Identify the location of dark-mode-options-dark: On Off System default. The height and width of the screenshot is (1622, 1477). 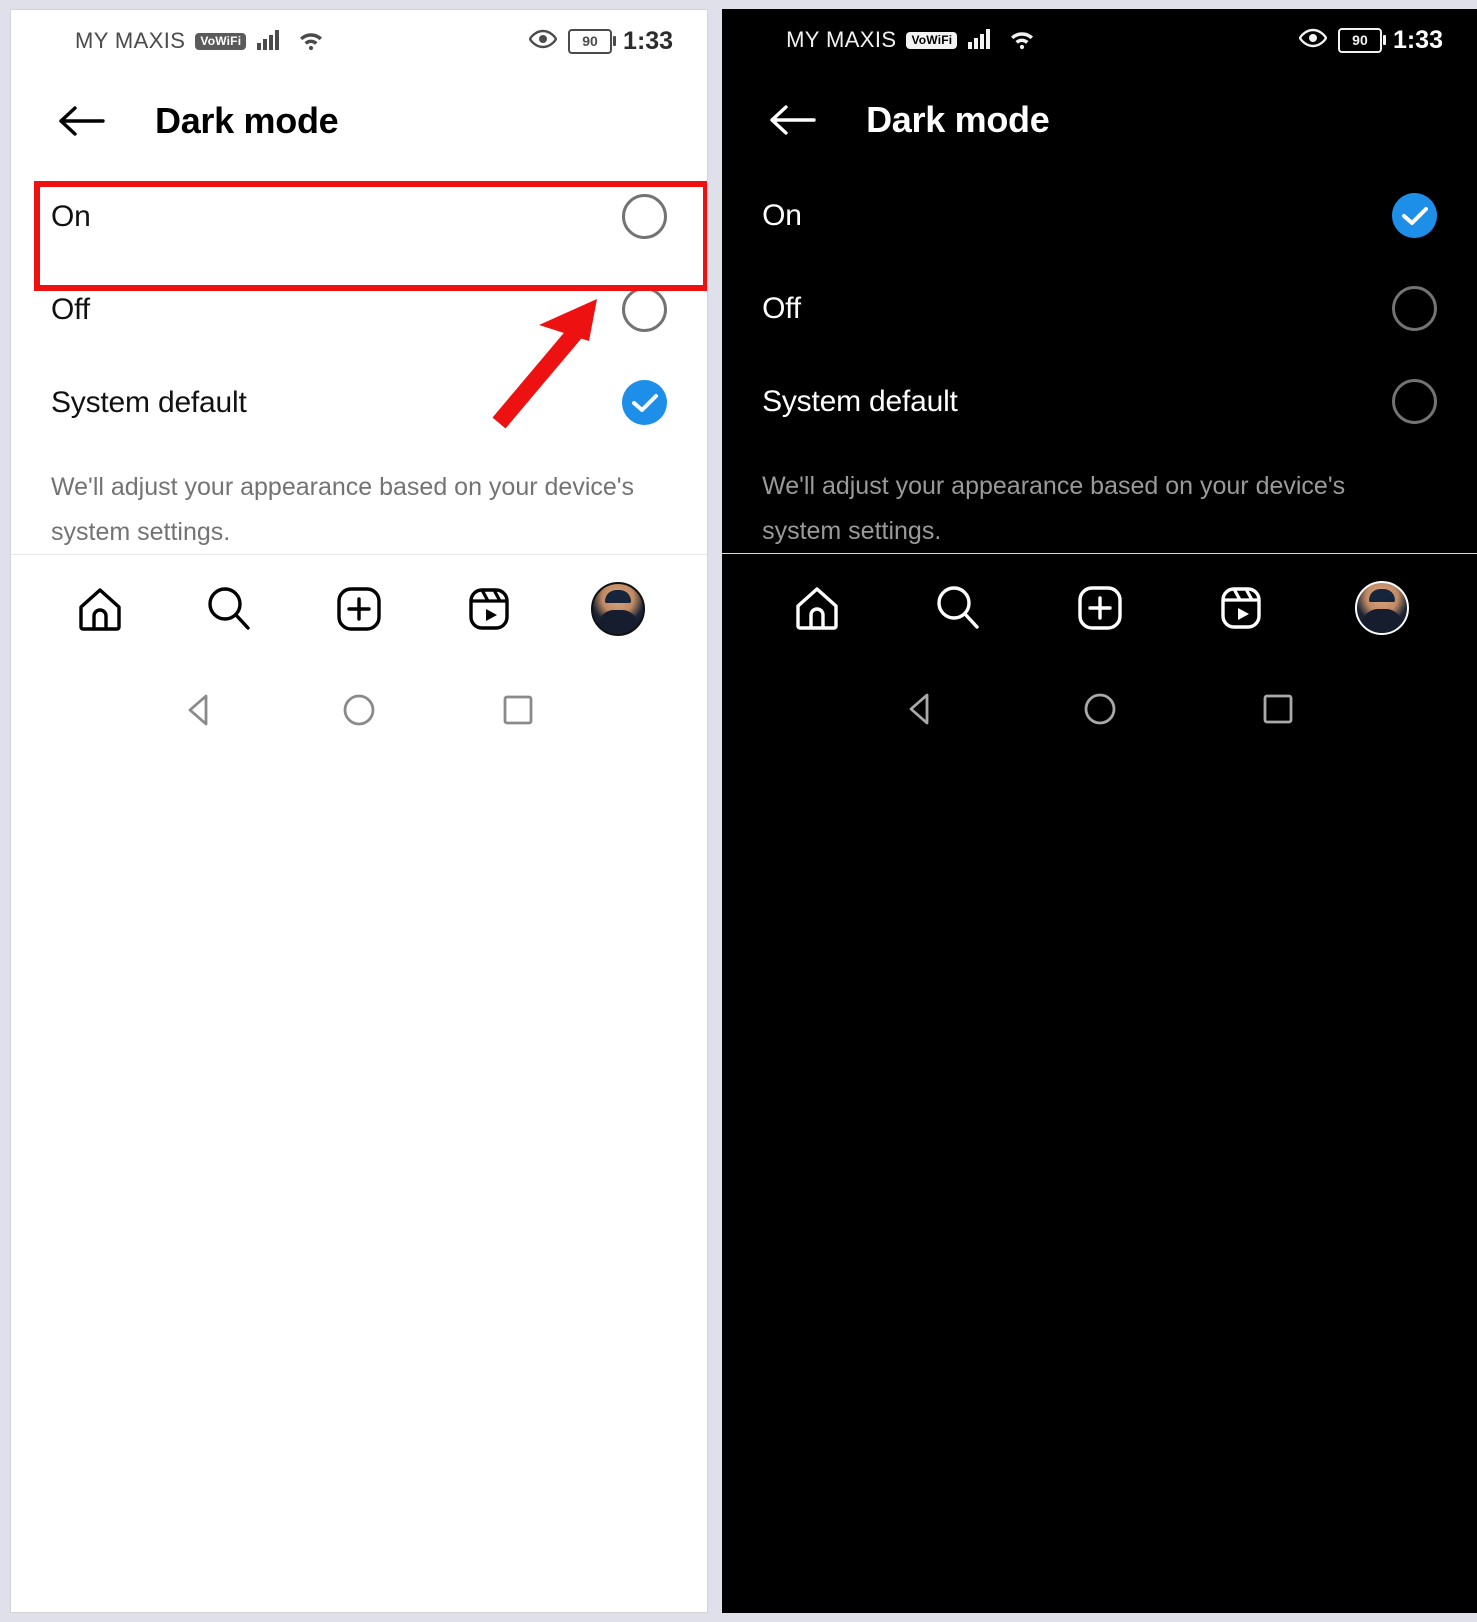
(1099, 308).